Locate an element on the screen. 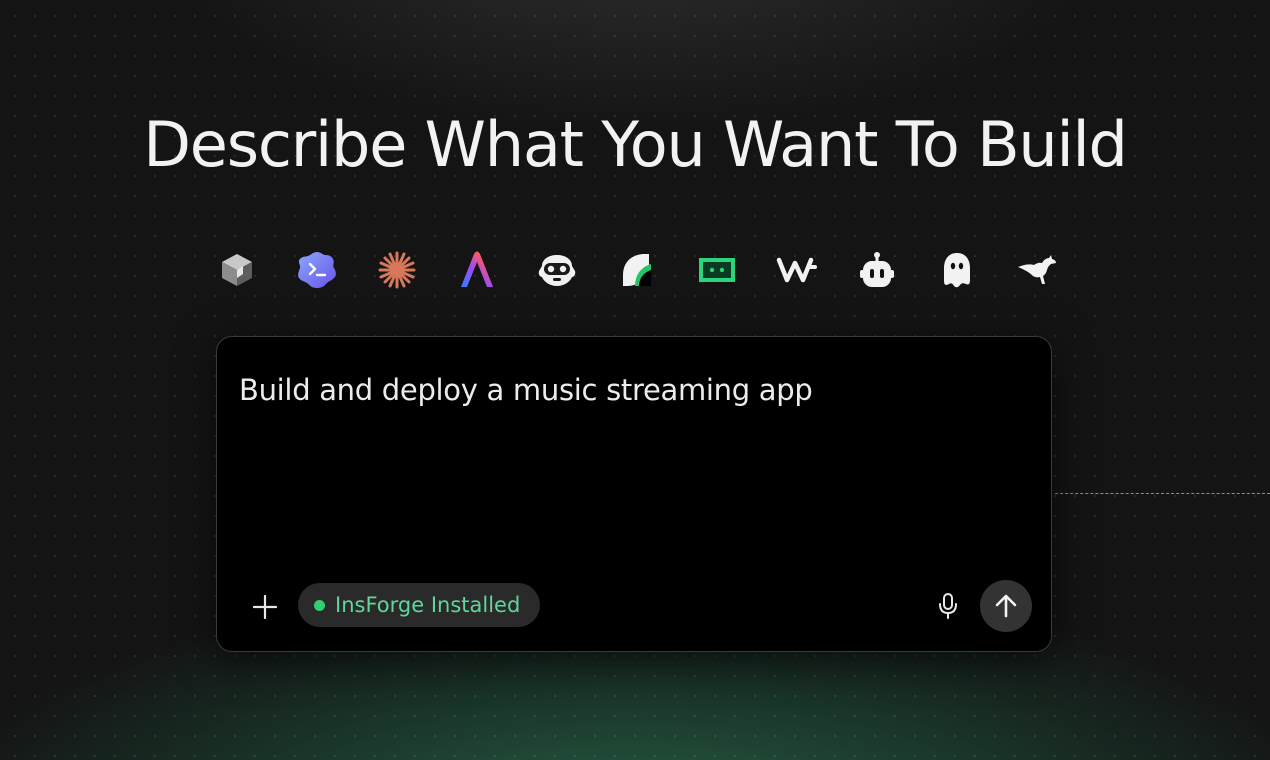  w-wave-icon is located at coordinates (797, 270).